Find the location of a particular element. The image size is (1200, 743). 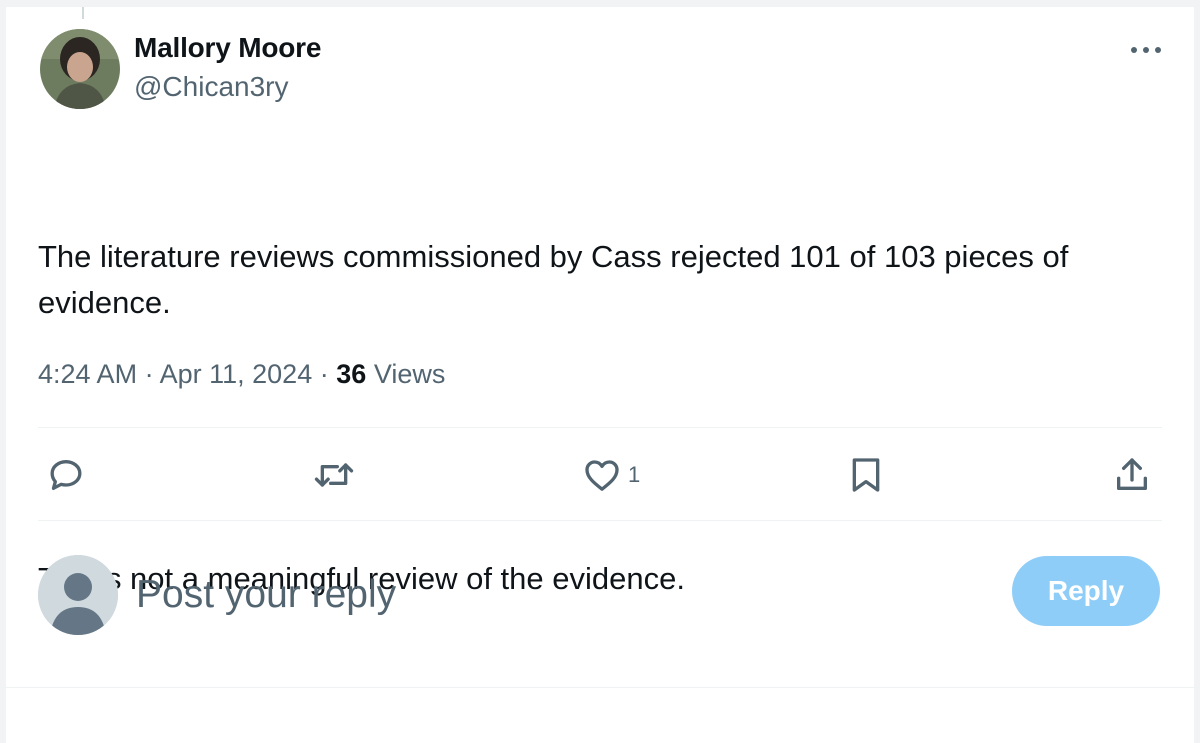

author-handle: @Chican3ry is located at coordinates (211, 87).